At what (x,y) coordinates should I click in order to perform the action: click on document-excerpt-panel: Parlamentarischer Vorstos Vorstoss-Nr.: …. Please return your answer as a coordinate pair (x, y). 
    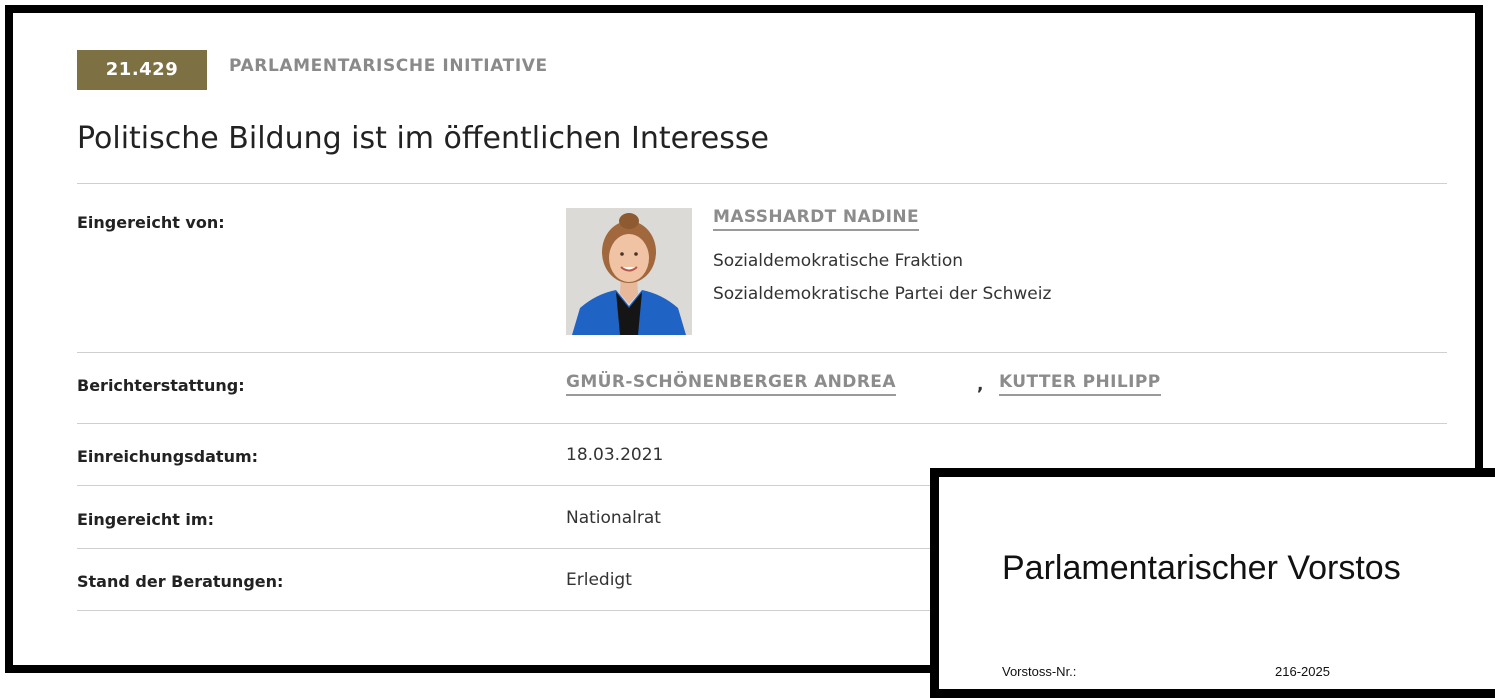
    Looking at the image, I should click on (1212, 583).